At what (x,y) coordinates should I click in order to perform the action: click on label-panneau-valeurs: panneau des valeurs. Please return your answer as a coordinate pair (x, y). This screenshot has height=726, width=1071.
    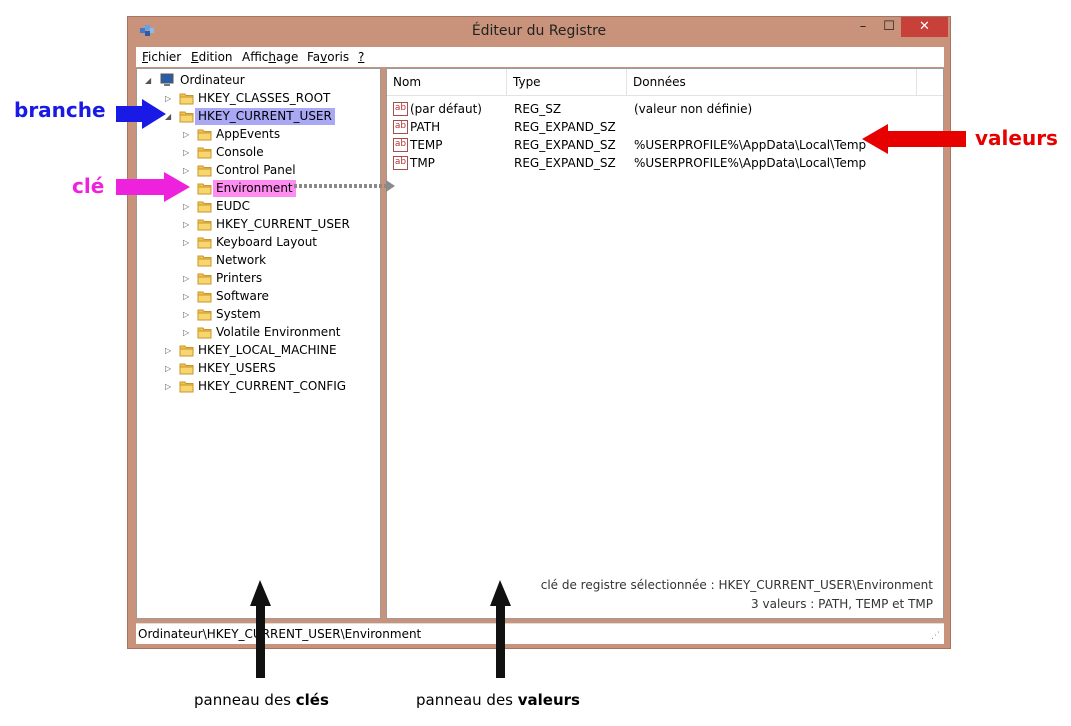
    Looking at the image, I should click on (498, 700).